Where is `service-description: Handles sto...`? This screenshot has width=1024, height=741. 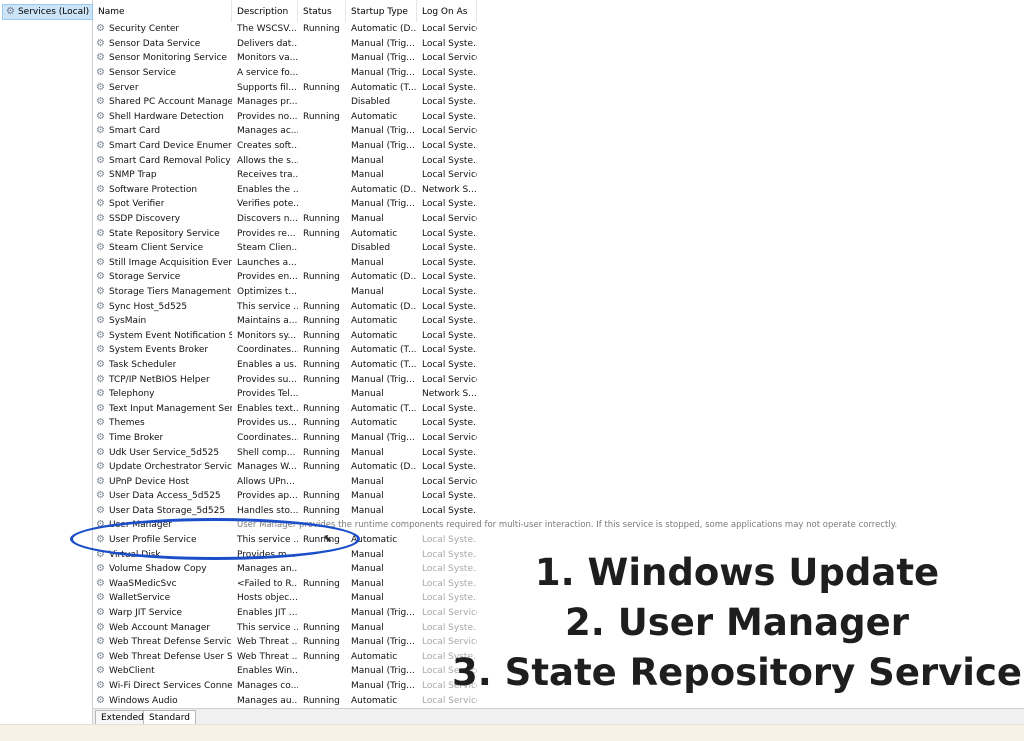 service-description: Handles sto... is located at coordinates (267, 510).